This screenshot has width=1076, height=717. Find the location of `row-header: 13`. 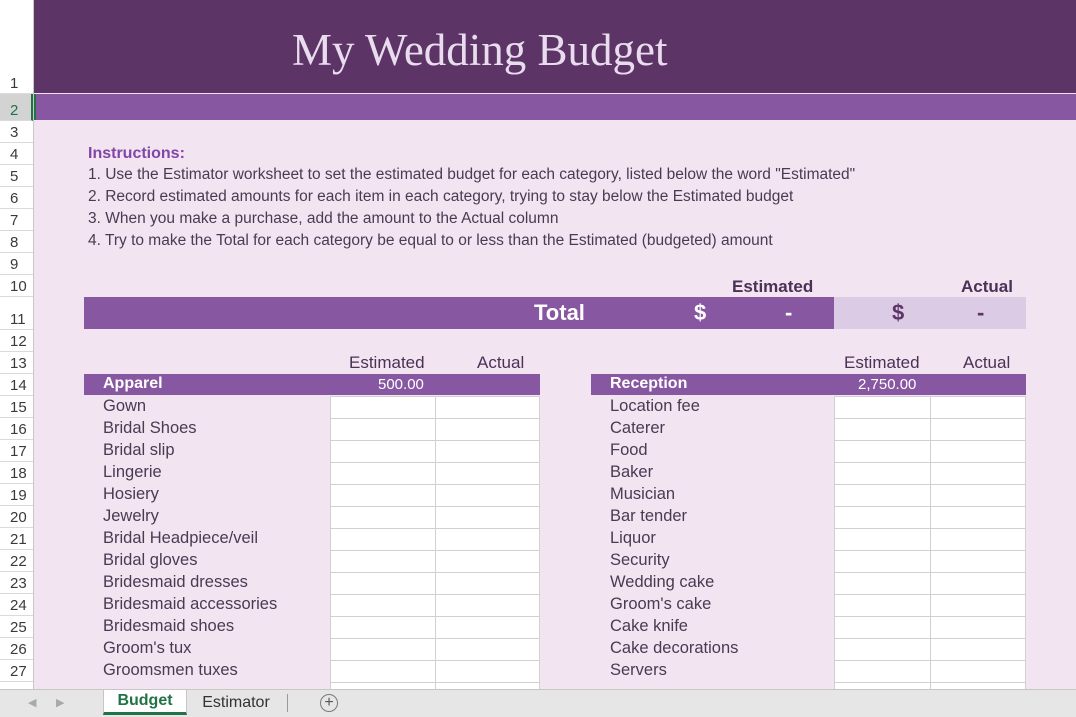

row-header: 13 is located at coordinates (16, 363).